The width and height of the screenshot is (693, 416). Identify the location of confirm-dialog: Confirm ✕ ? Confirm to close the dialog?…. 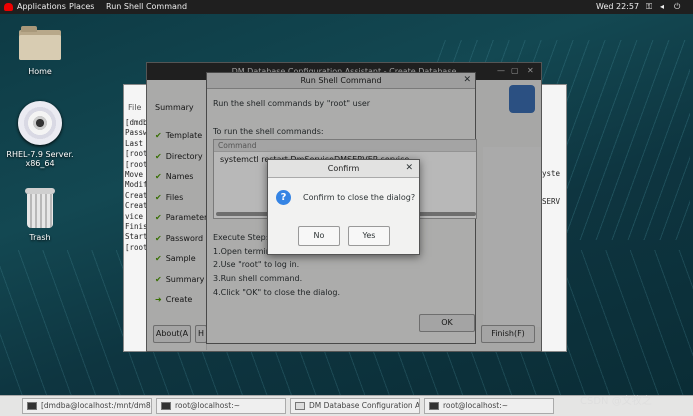
(343, 207).